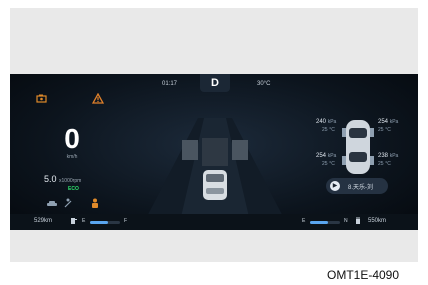  Describe the element at coordinates (363, 275) in the screenshot. I see `figure-caption: OMT1E-4090` at that location.